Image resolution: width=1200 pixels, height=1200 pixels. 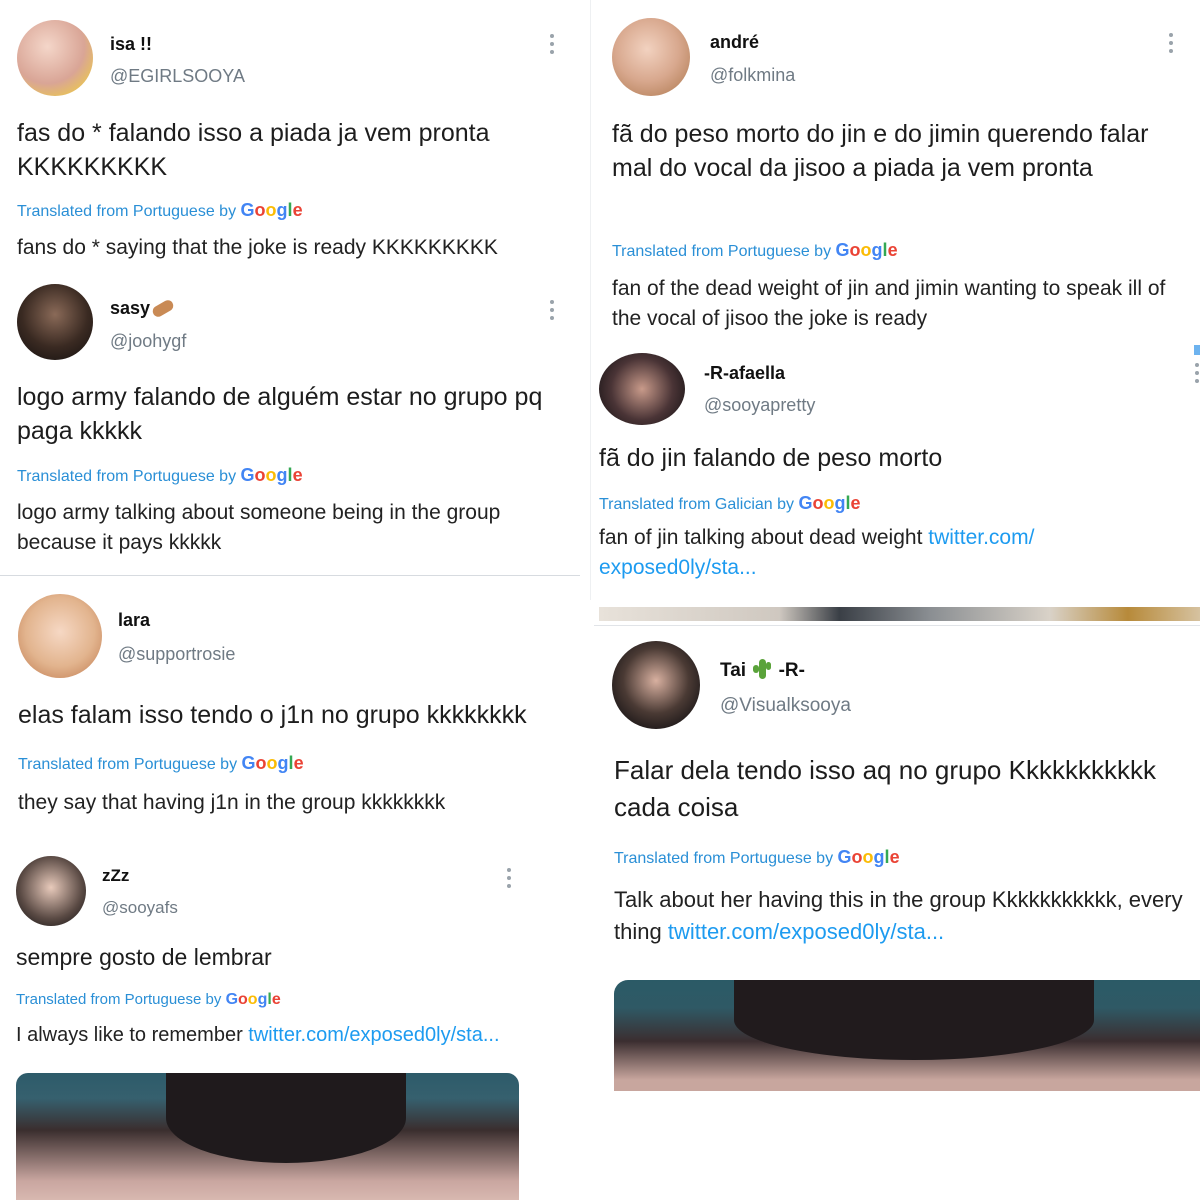 I want to click on display-name: -R-afaella, so click(x=744, y=373).